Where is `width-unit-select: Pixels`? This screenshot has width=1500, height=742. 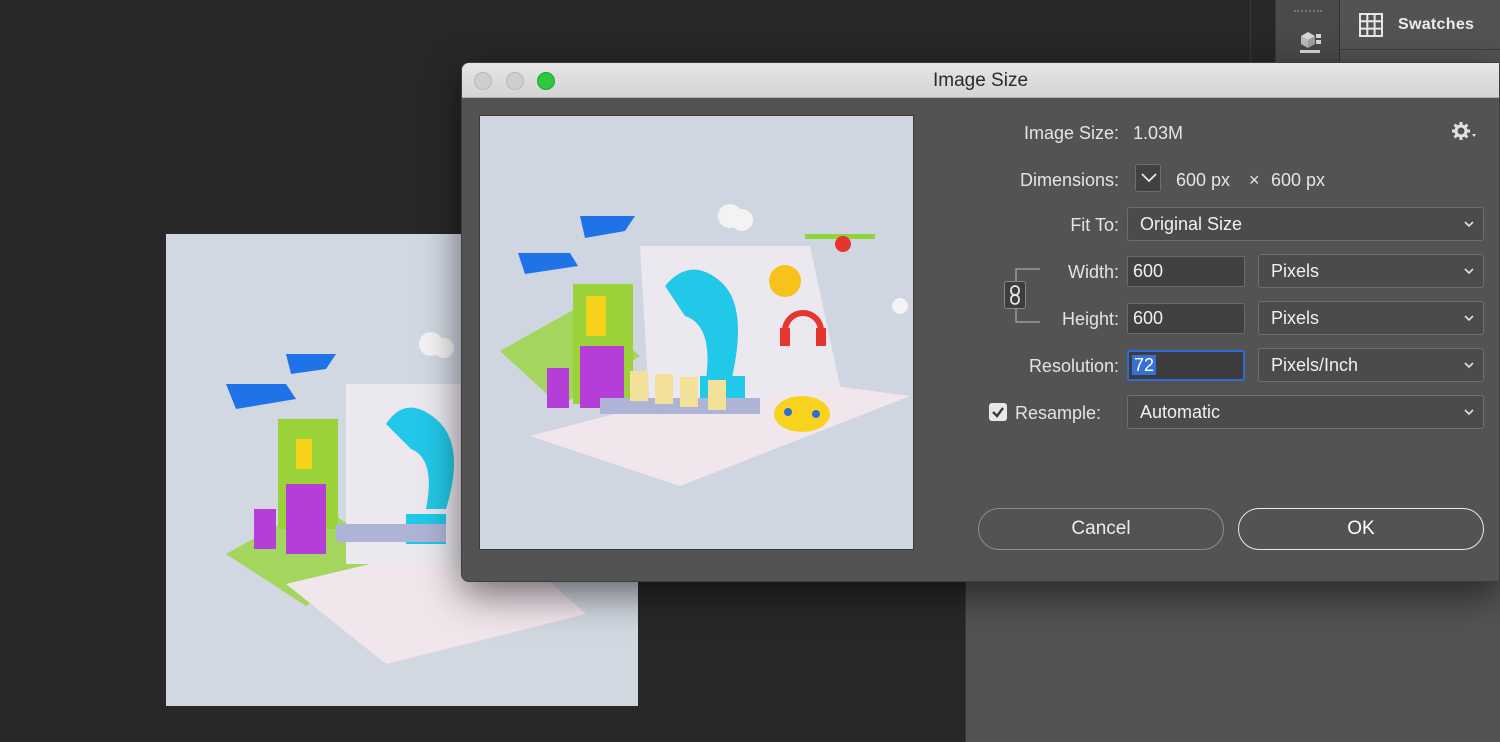
width-unit-select: Pixels is located at coordinates (1371, 271).